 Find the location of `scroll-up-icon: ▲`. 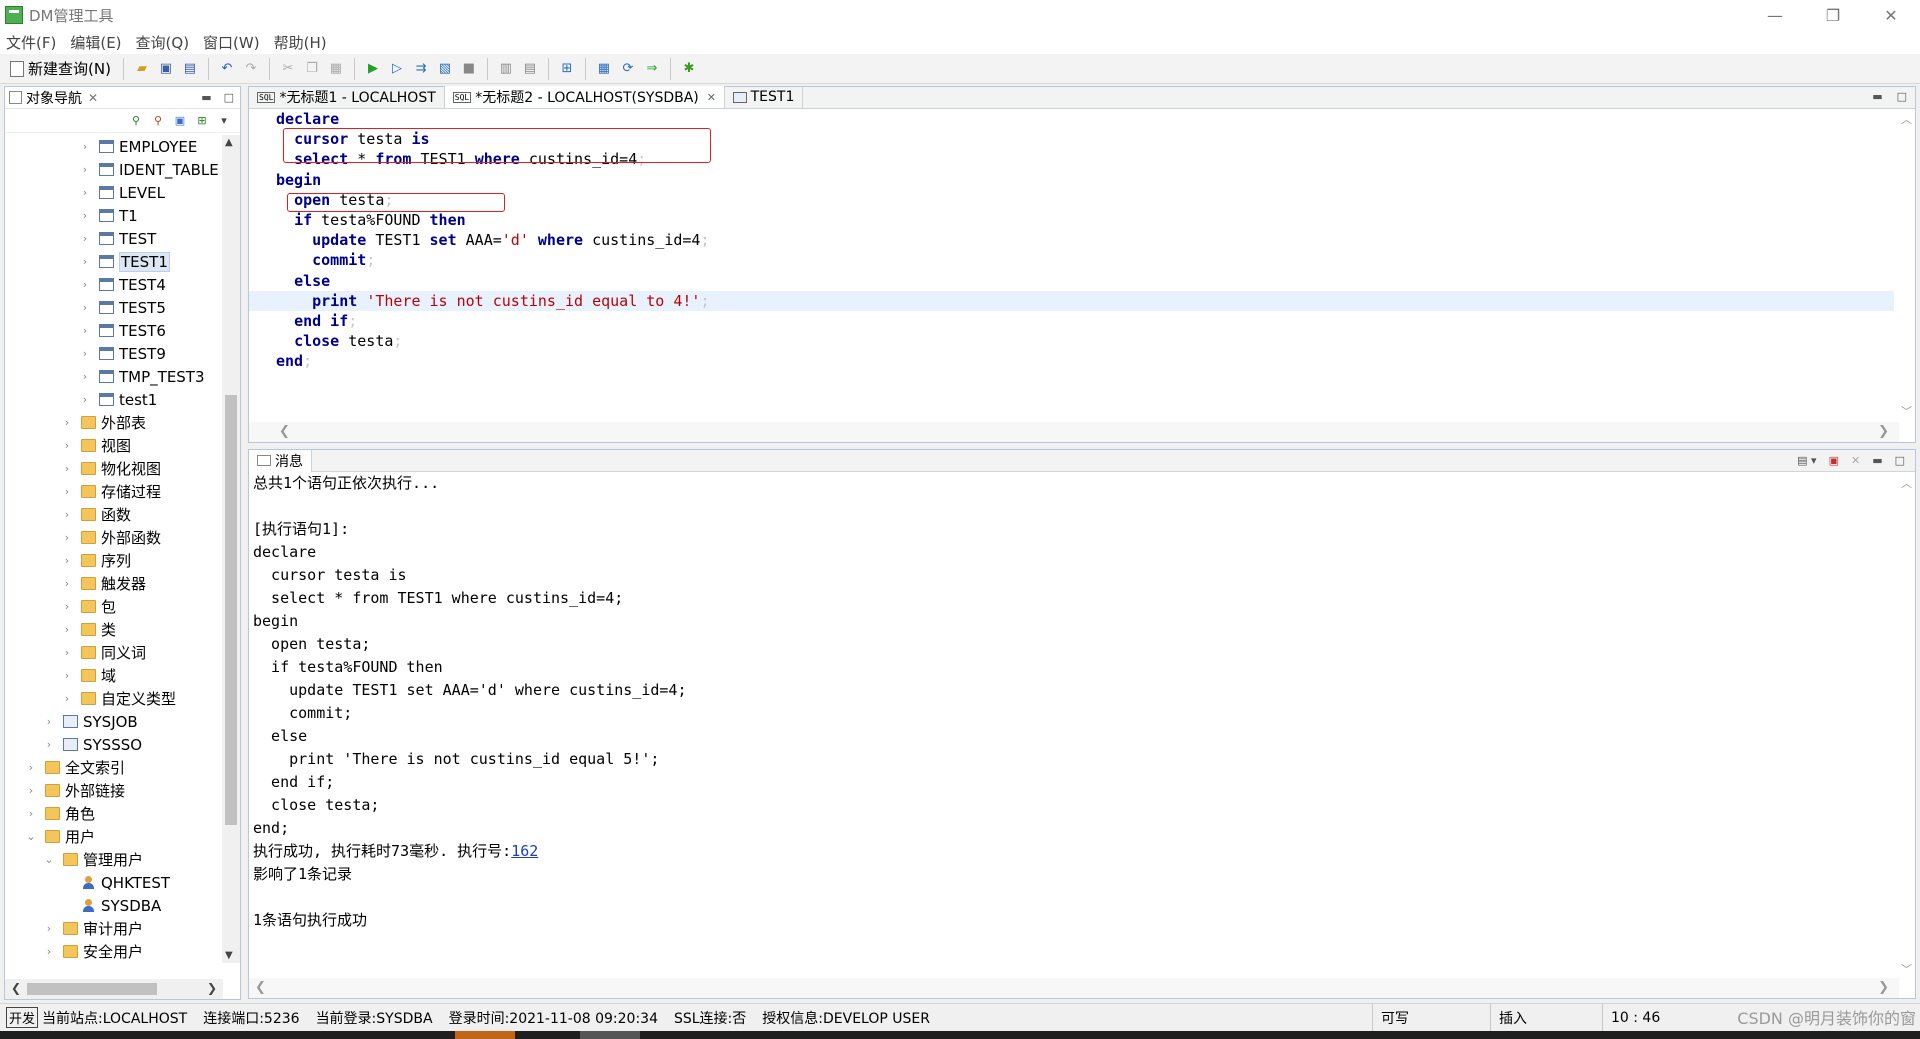

scroll-up-icon: ▲ is located at coordinates (229, 142).